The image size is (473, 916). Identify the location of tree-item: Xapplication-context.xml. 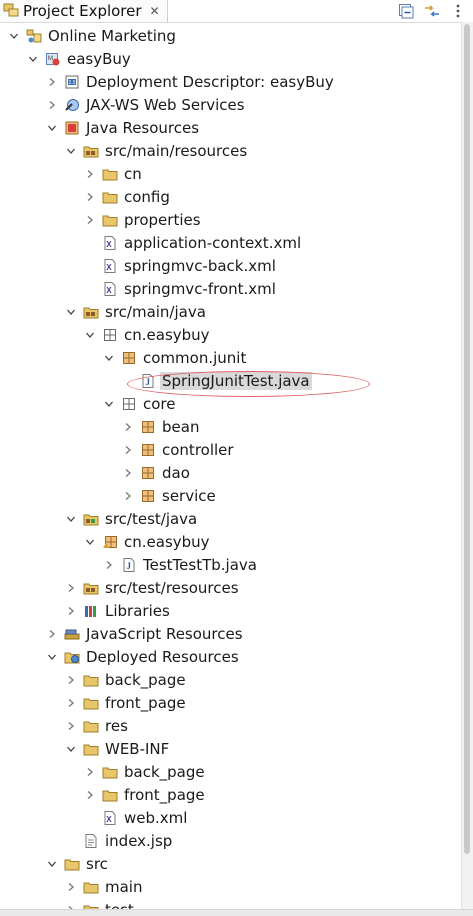
(231, 242).